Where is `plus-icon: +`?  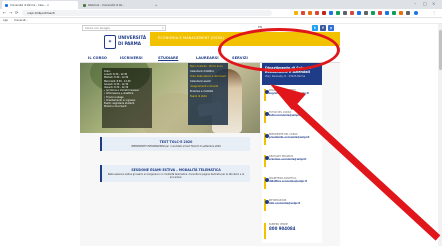
plus-icon: + is located at coordinates (156, 5).